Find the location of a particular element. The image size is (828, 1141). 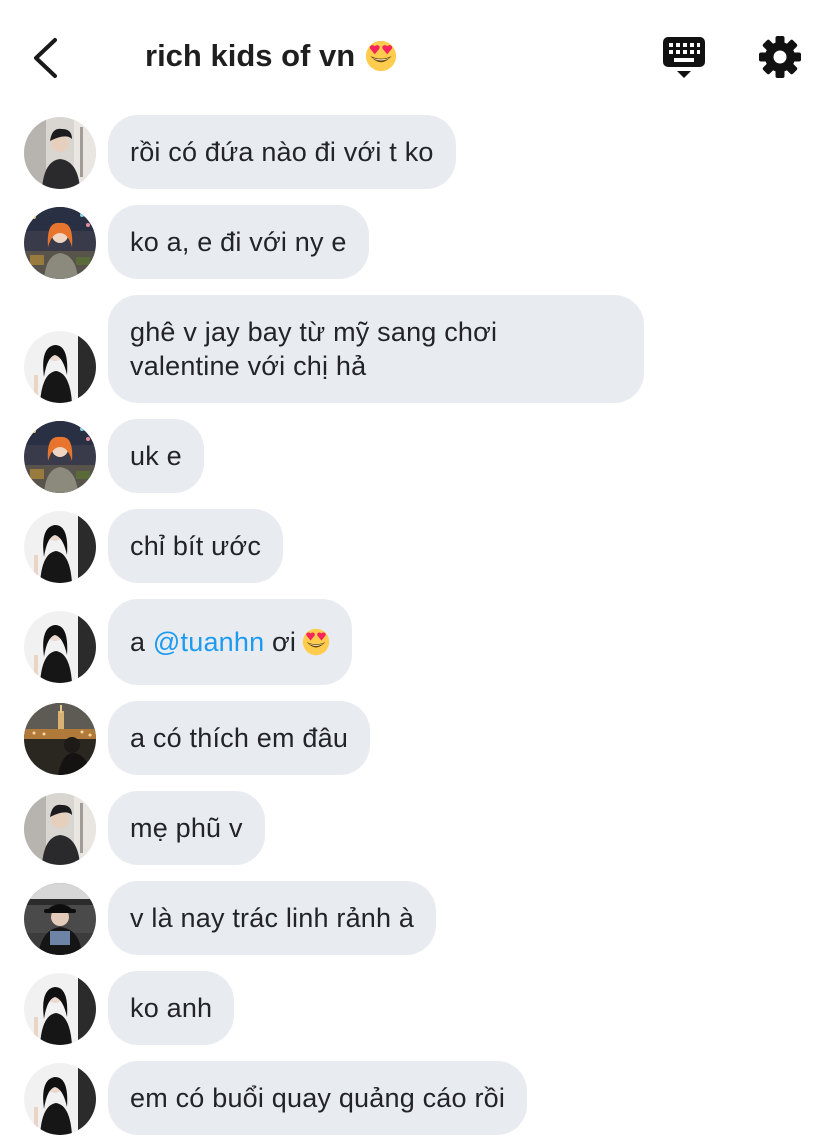

message-bubble: ko a, e đi với ny e is located at coordinates (238, 242).